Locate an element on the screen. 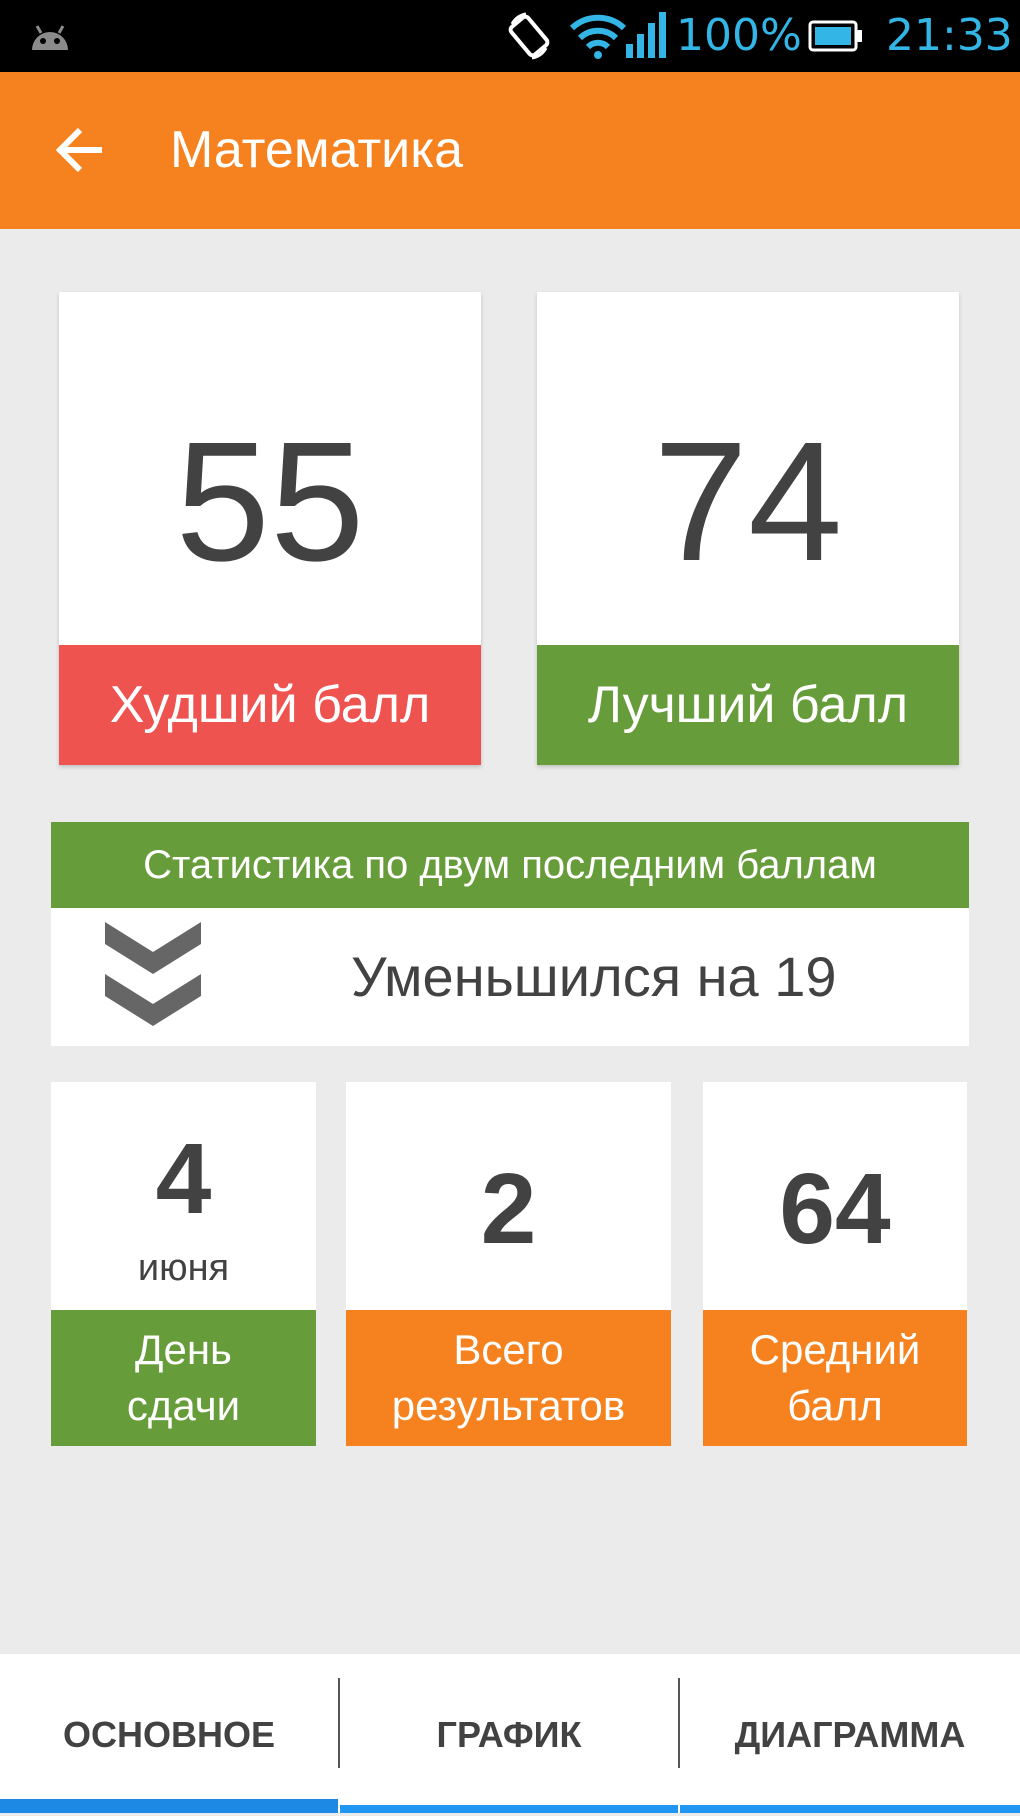 This screenshot has height=1816, width=1020. exam-day-card: 4 июня День сдачи is located at coordinates (183, 1264).